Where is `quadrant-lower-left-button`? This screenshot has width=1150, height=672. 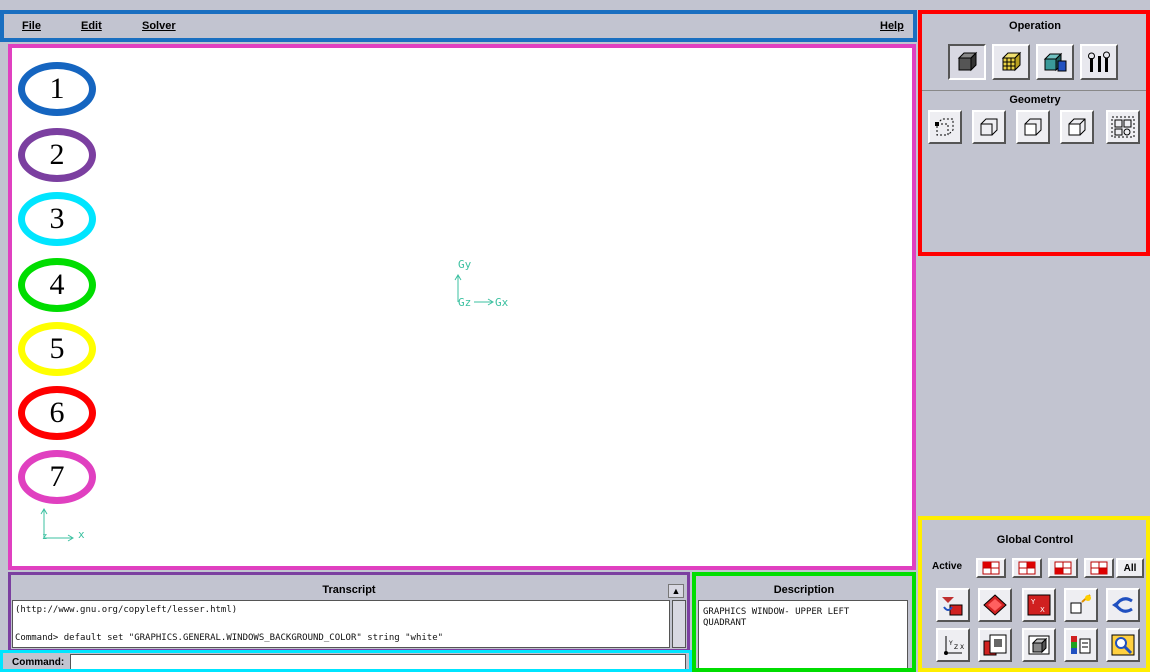 quadrant-lower-left-button is located at coordinates (1063, 568).